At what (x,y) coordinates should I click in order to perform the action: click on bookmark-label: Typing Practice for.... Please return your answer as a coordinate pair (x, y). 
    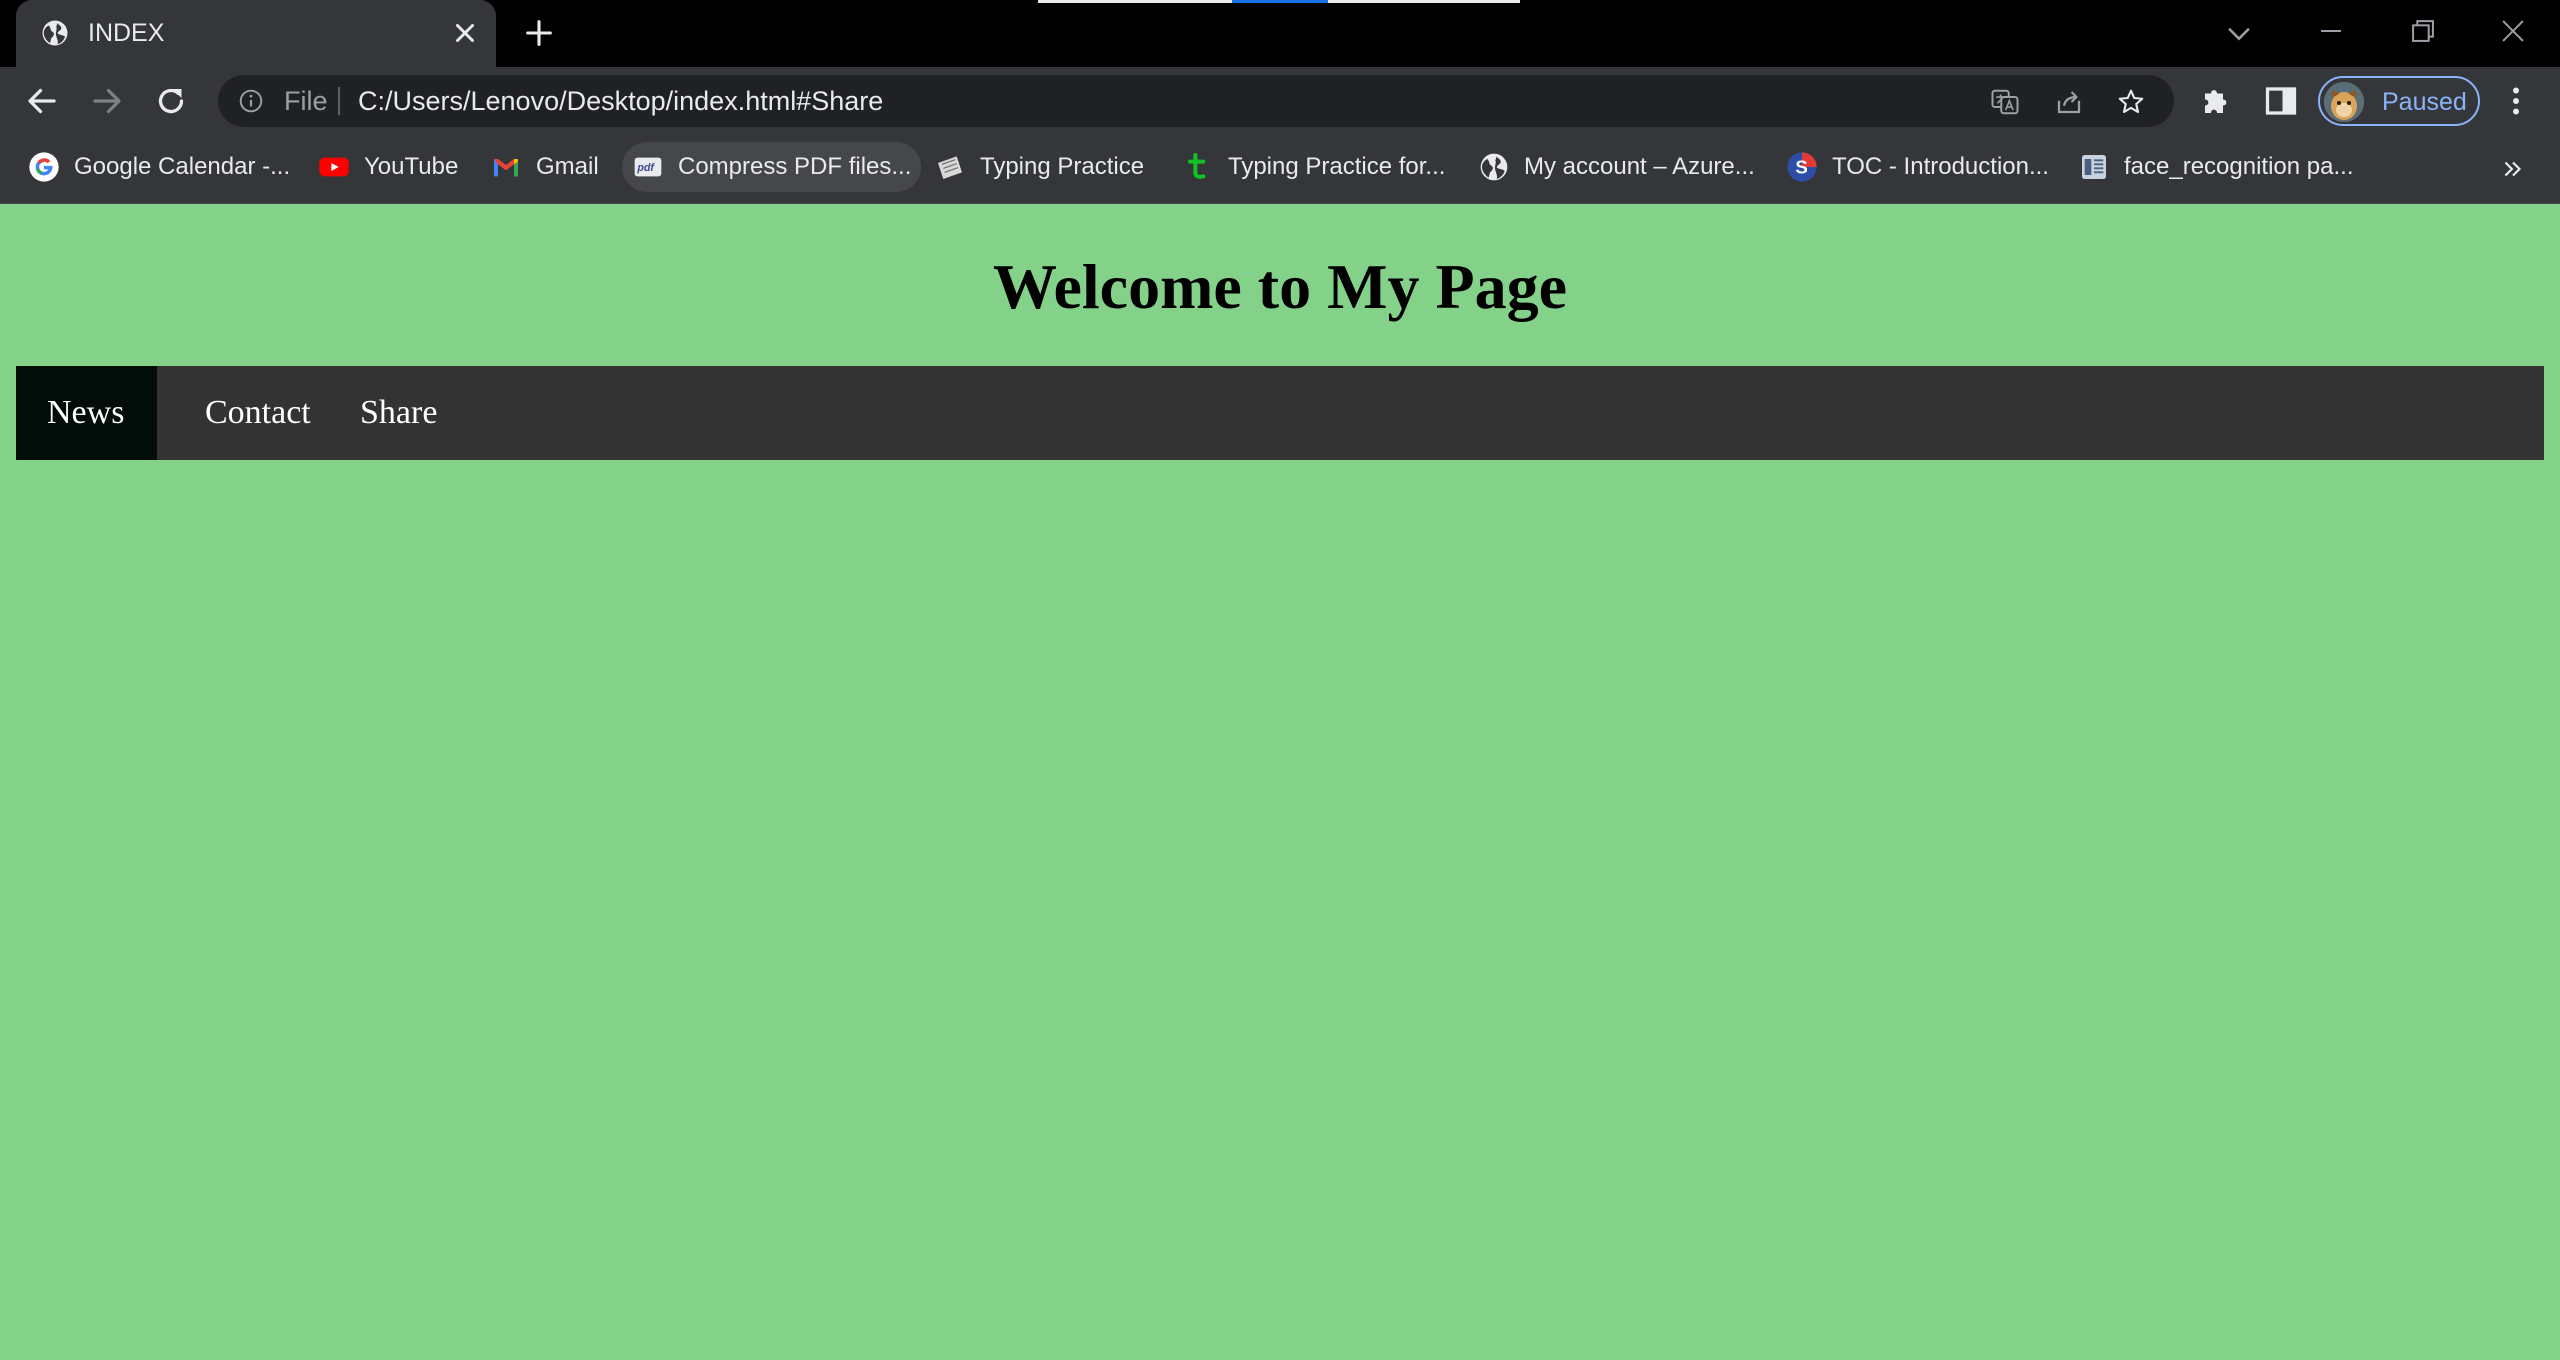
    Looking at the image, I should click on (1337, 166).